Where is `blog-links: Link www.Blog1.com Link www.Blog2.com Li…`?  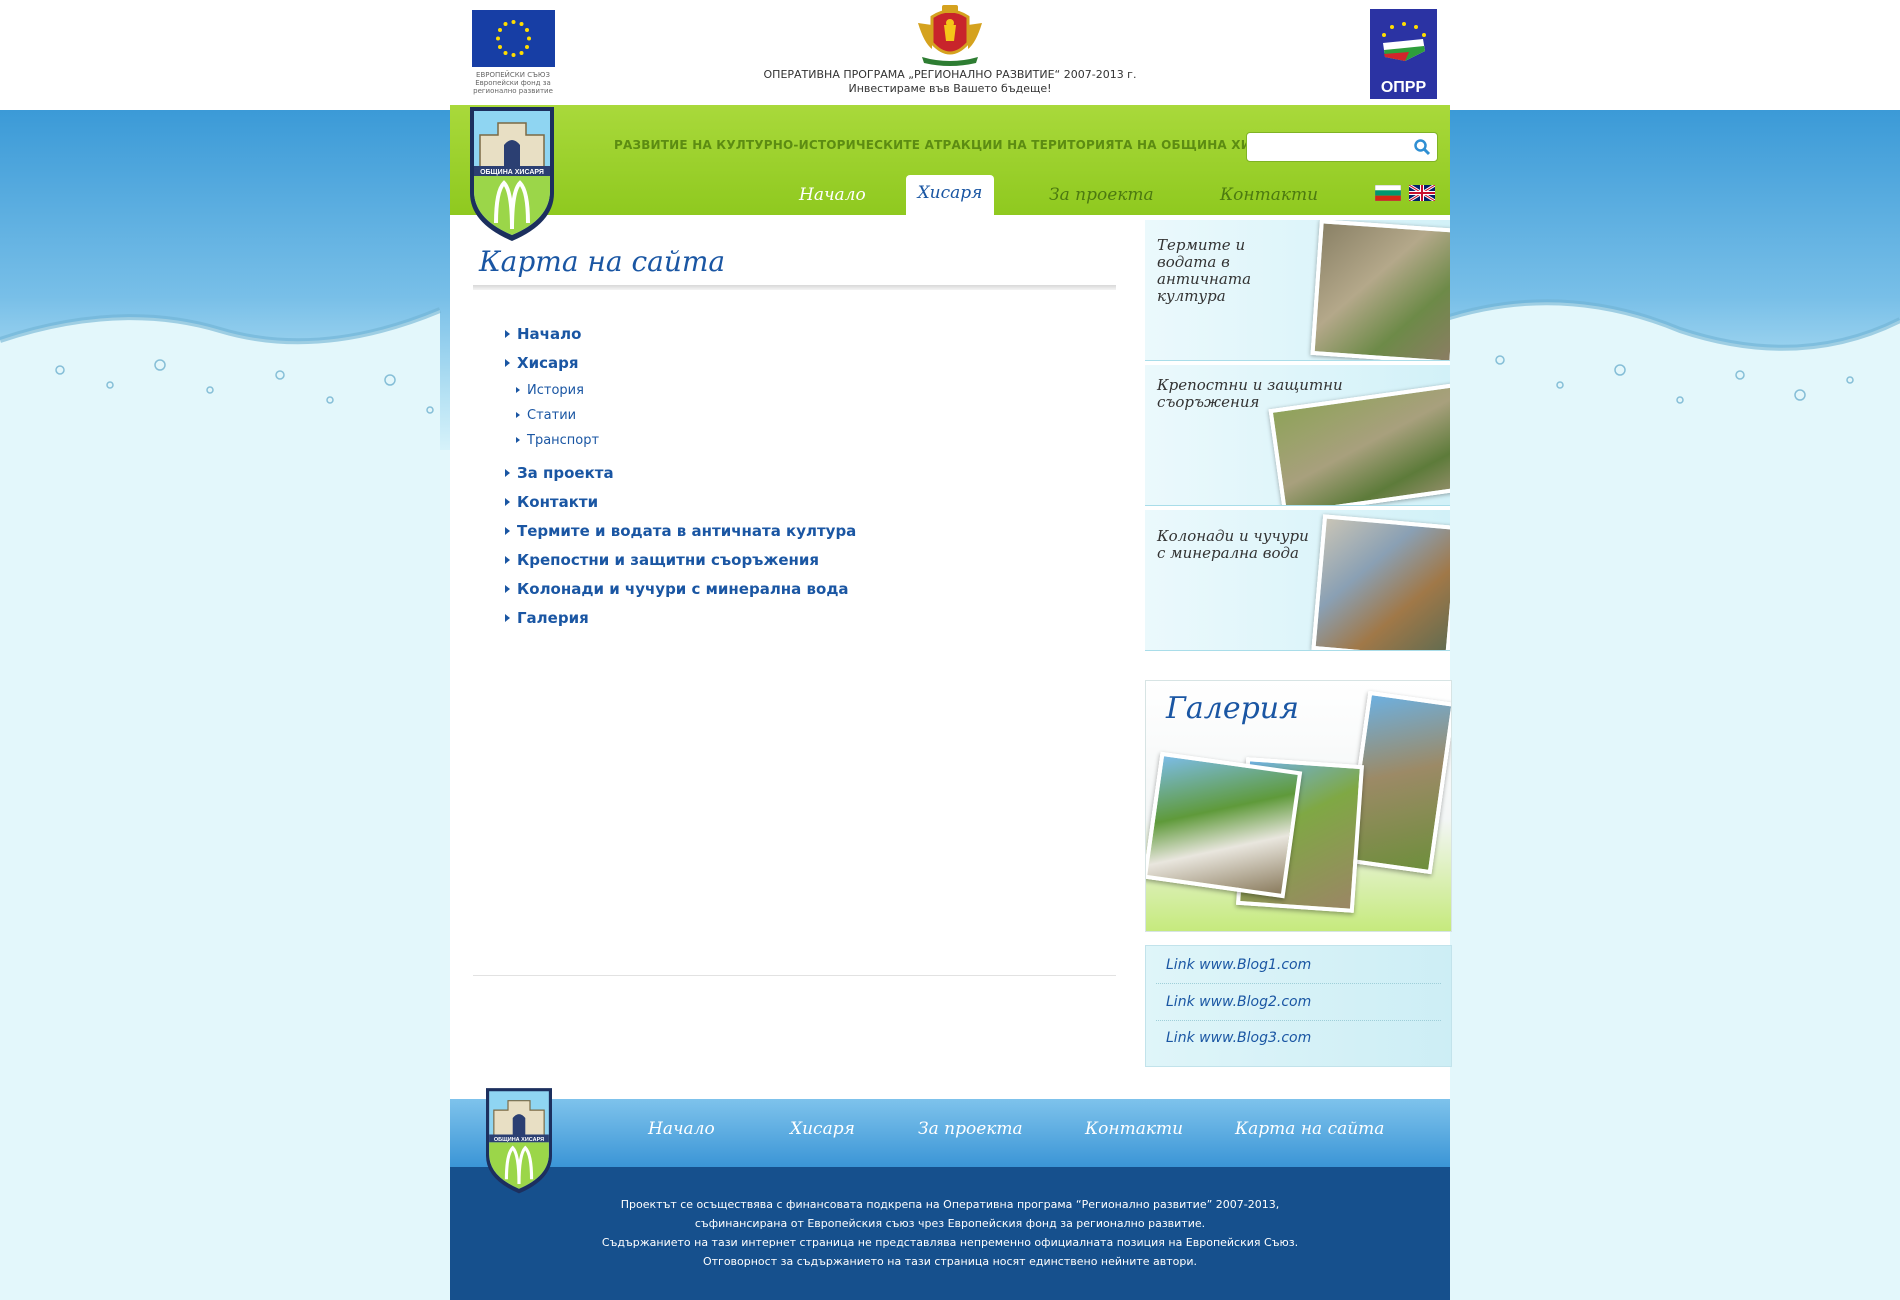 blog-links: Link www.Blog1.com Link www.Blog2.com Li… is located at coordinates (1298, 1006).